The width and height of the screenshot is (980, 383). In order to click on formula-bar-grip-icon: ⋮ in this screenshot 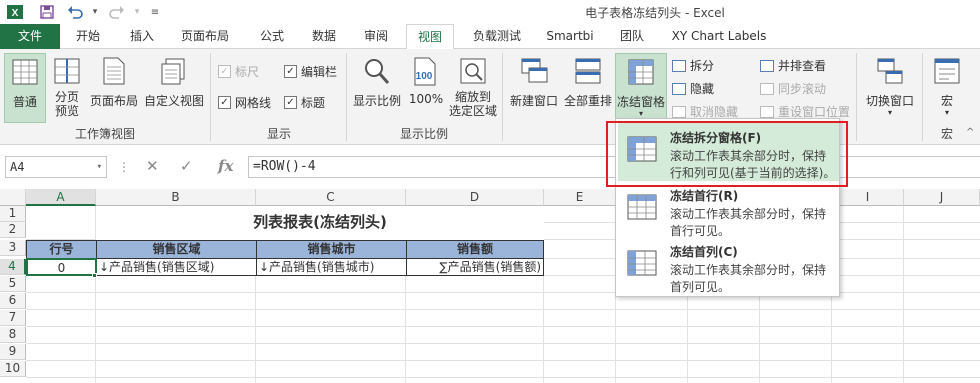, I will do `click(124, 167)`.